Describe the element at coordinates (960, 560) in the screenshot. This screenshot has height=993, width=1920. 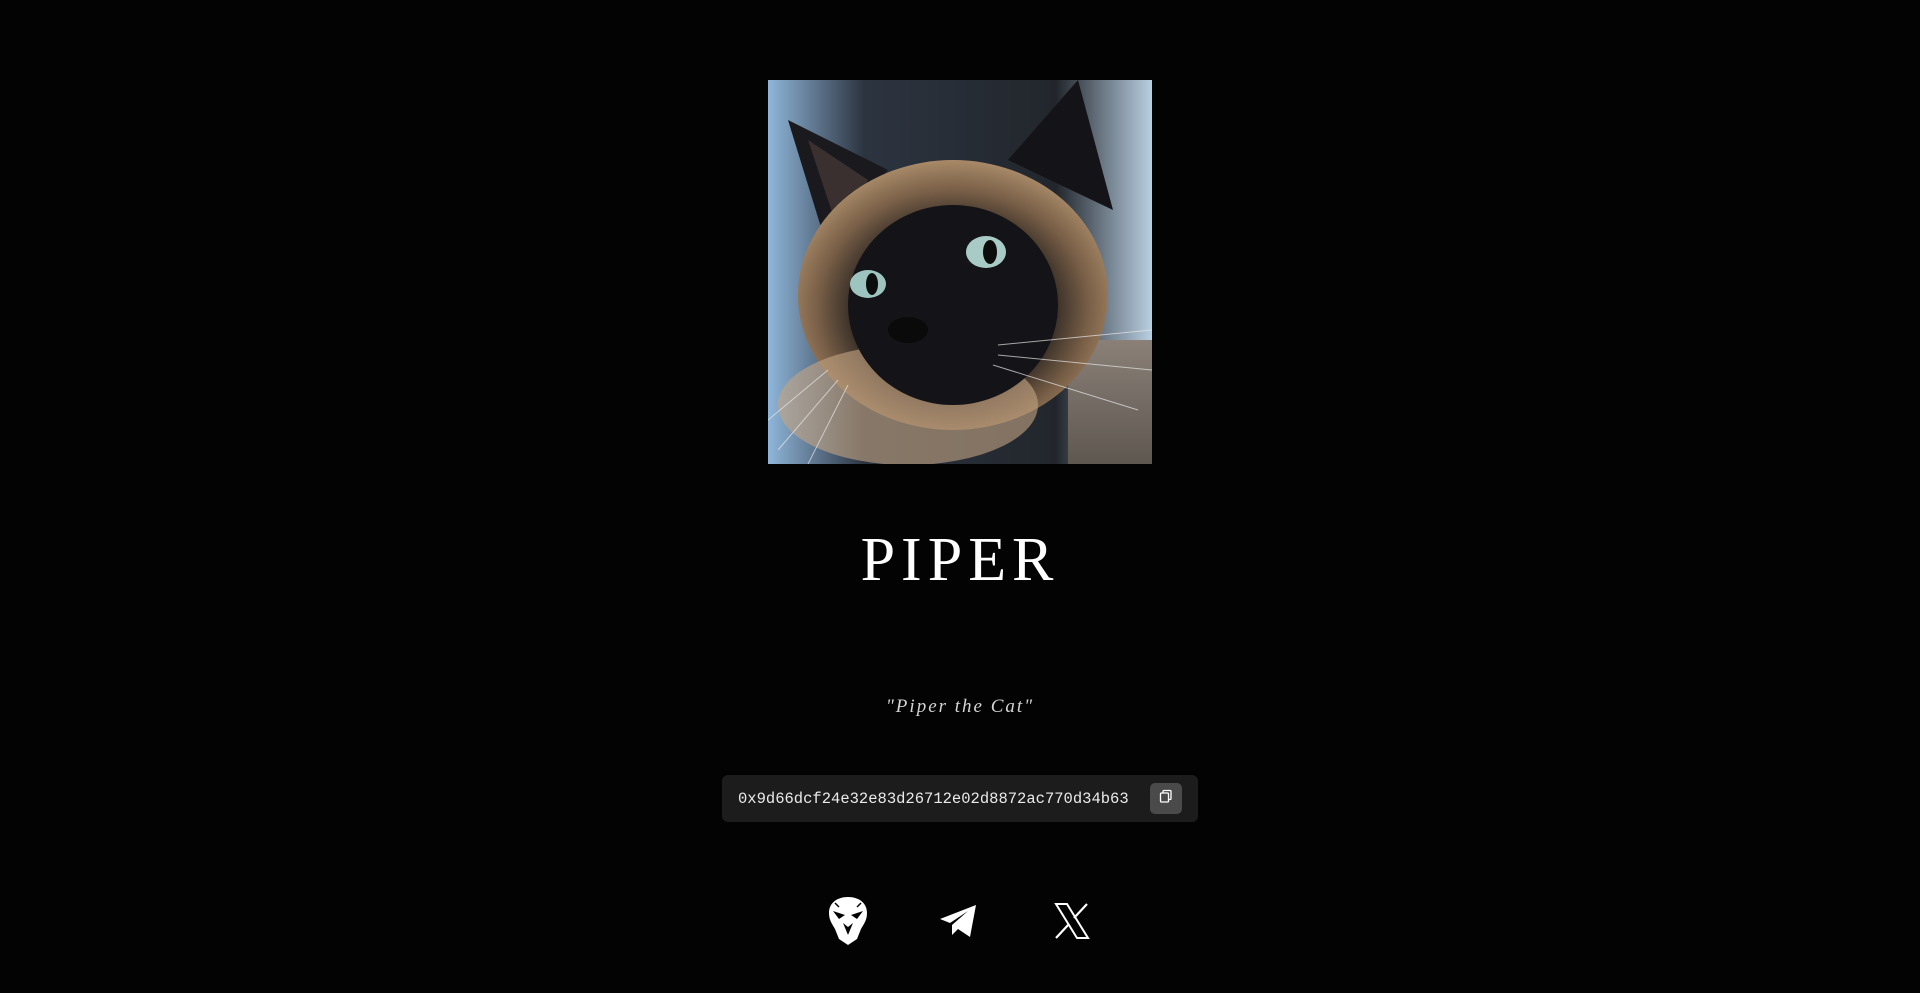
I see `token-name: PIPER` at that location.